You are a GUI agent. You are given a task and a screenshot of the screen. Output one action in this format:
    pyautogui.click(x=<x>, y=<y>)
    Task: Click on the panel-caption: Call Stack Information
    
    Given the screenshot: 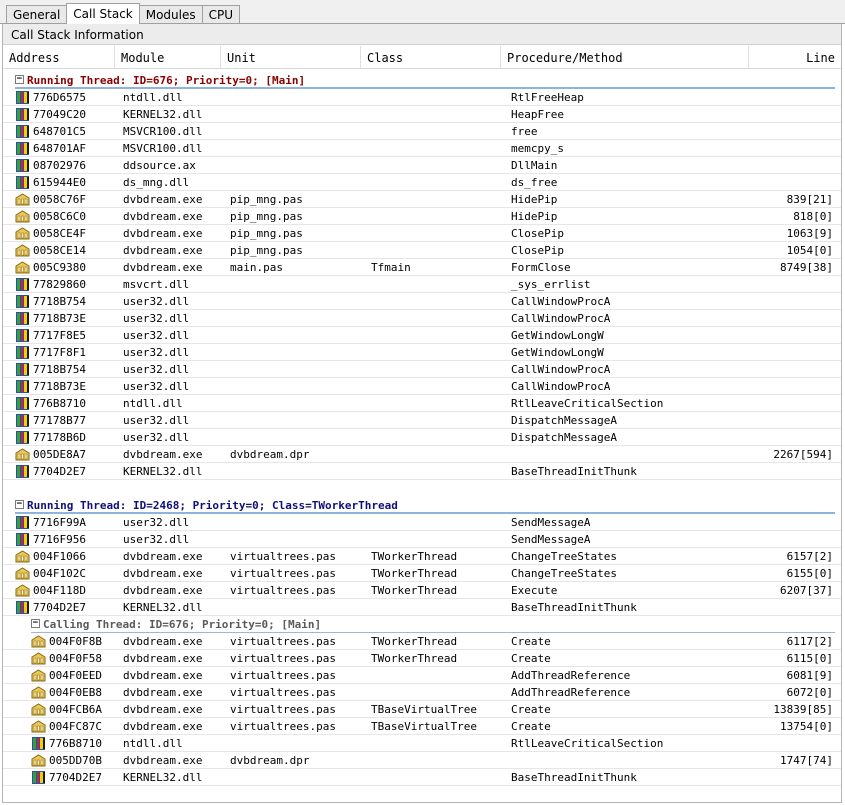 What is the action you would take?
    pyautogui.click(x=422, y=34)
    